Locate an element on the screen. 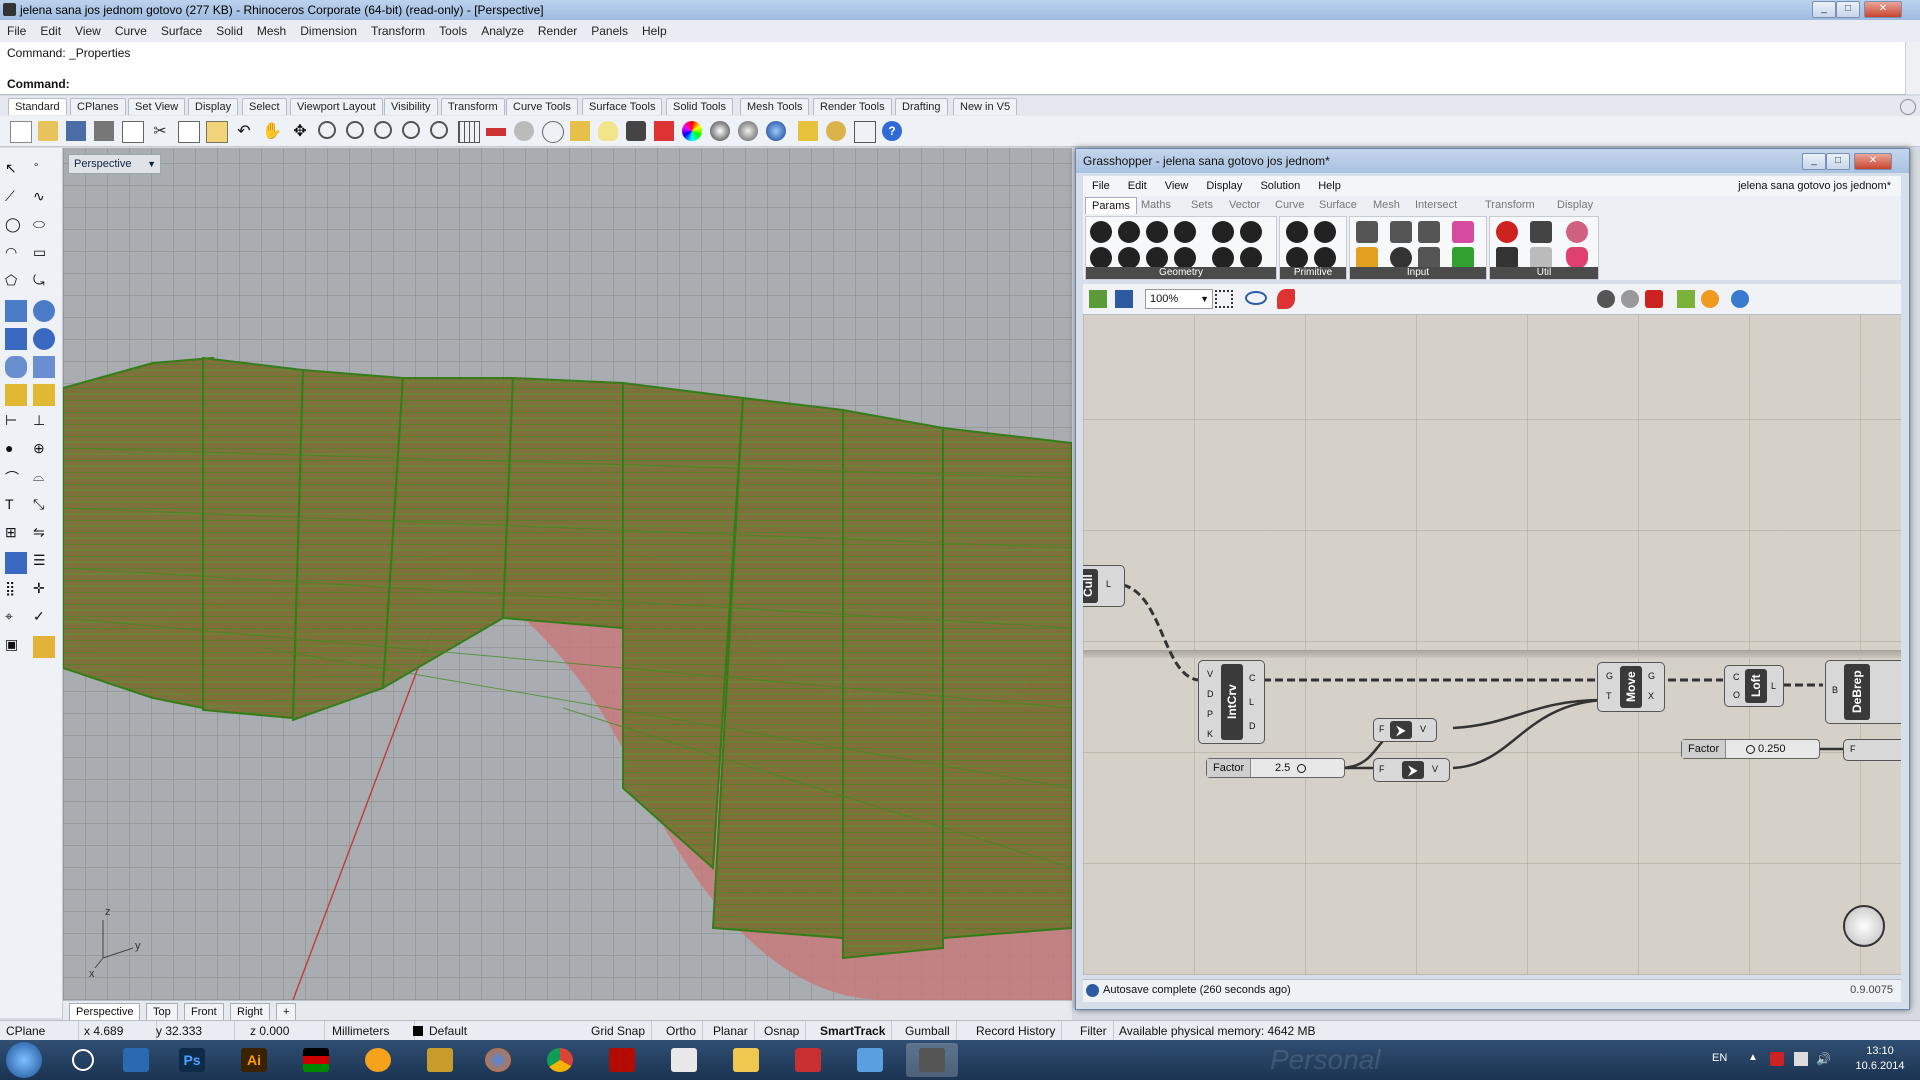 This screenshot has width=1920, height=1080. cull-component: Cull L is located at coordinates (1104, 586).